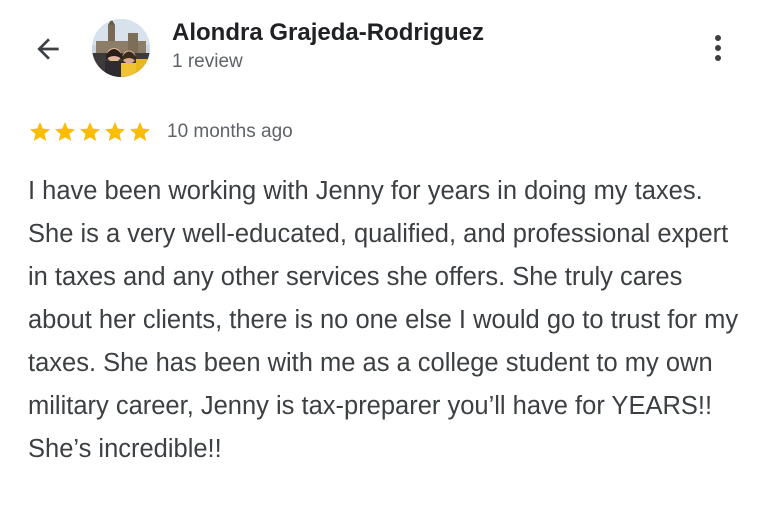 This screenshot has width=768, height=531. I want to click on reviewer-name: Alondra Grajeda-Rodriguez, so click(328, 33).